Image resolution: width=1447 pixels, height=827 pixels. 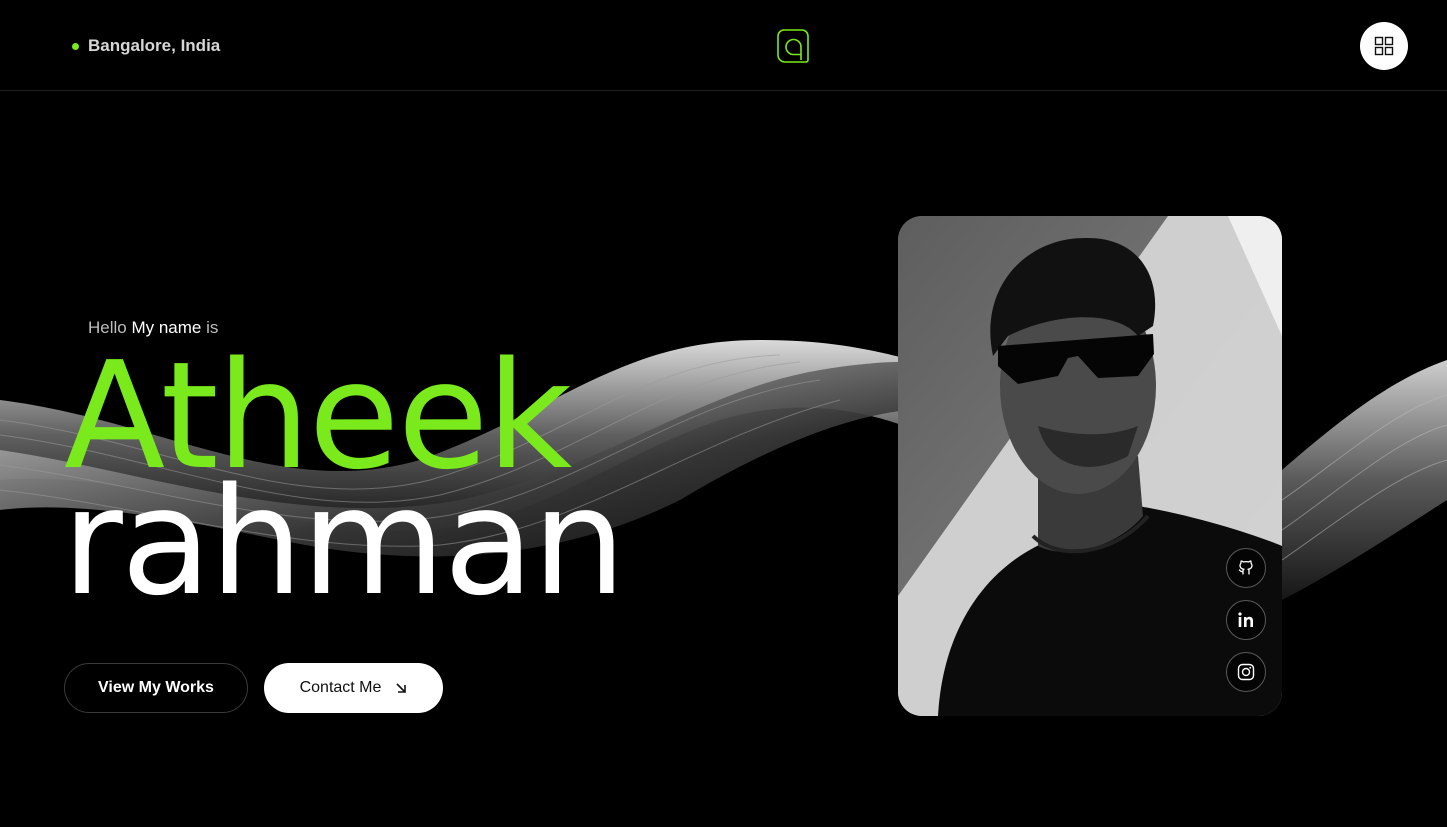 I want to click on last-name-heading: rahman, so click(x=344, y=542).